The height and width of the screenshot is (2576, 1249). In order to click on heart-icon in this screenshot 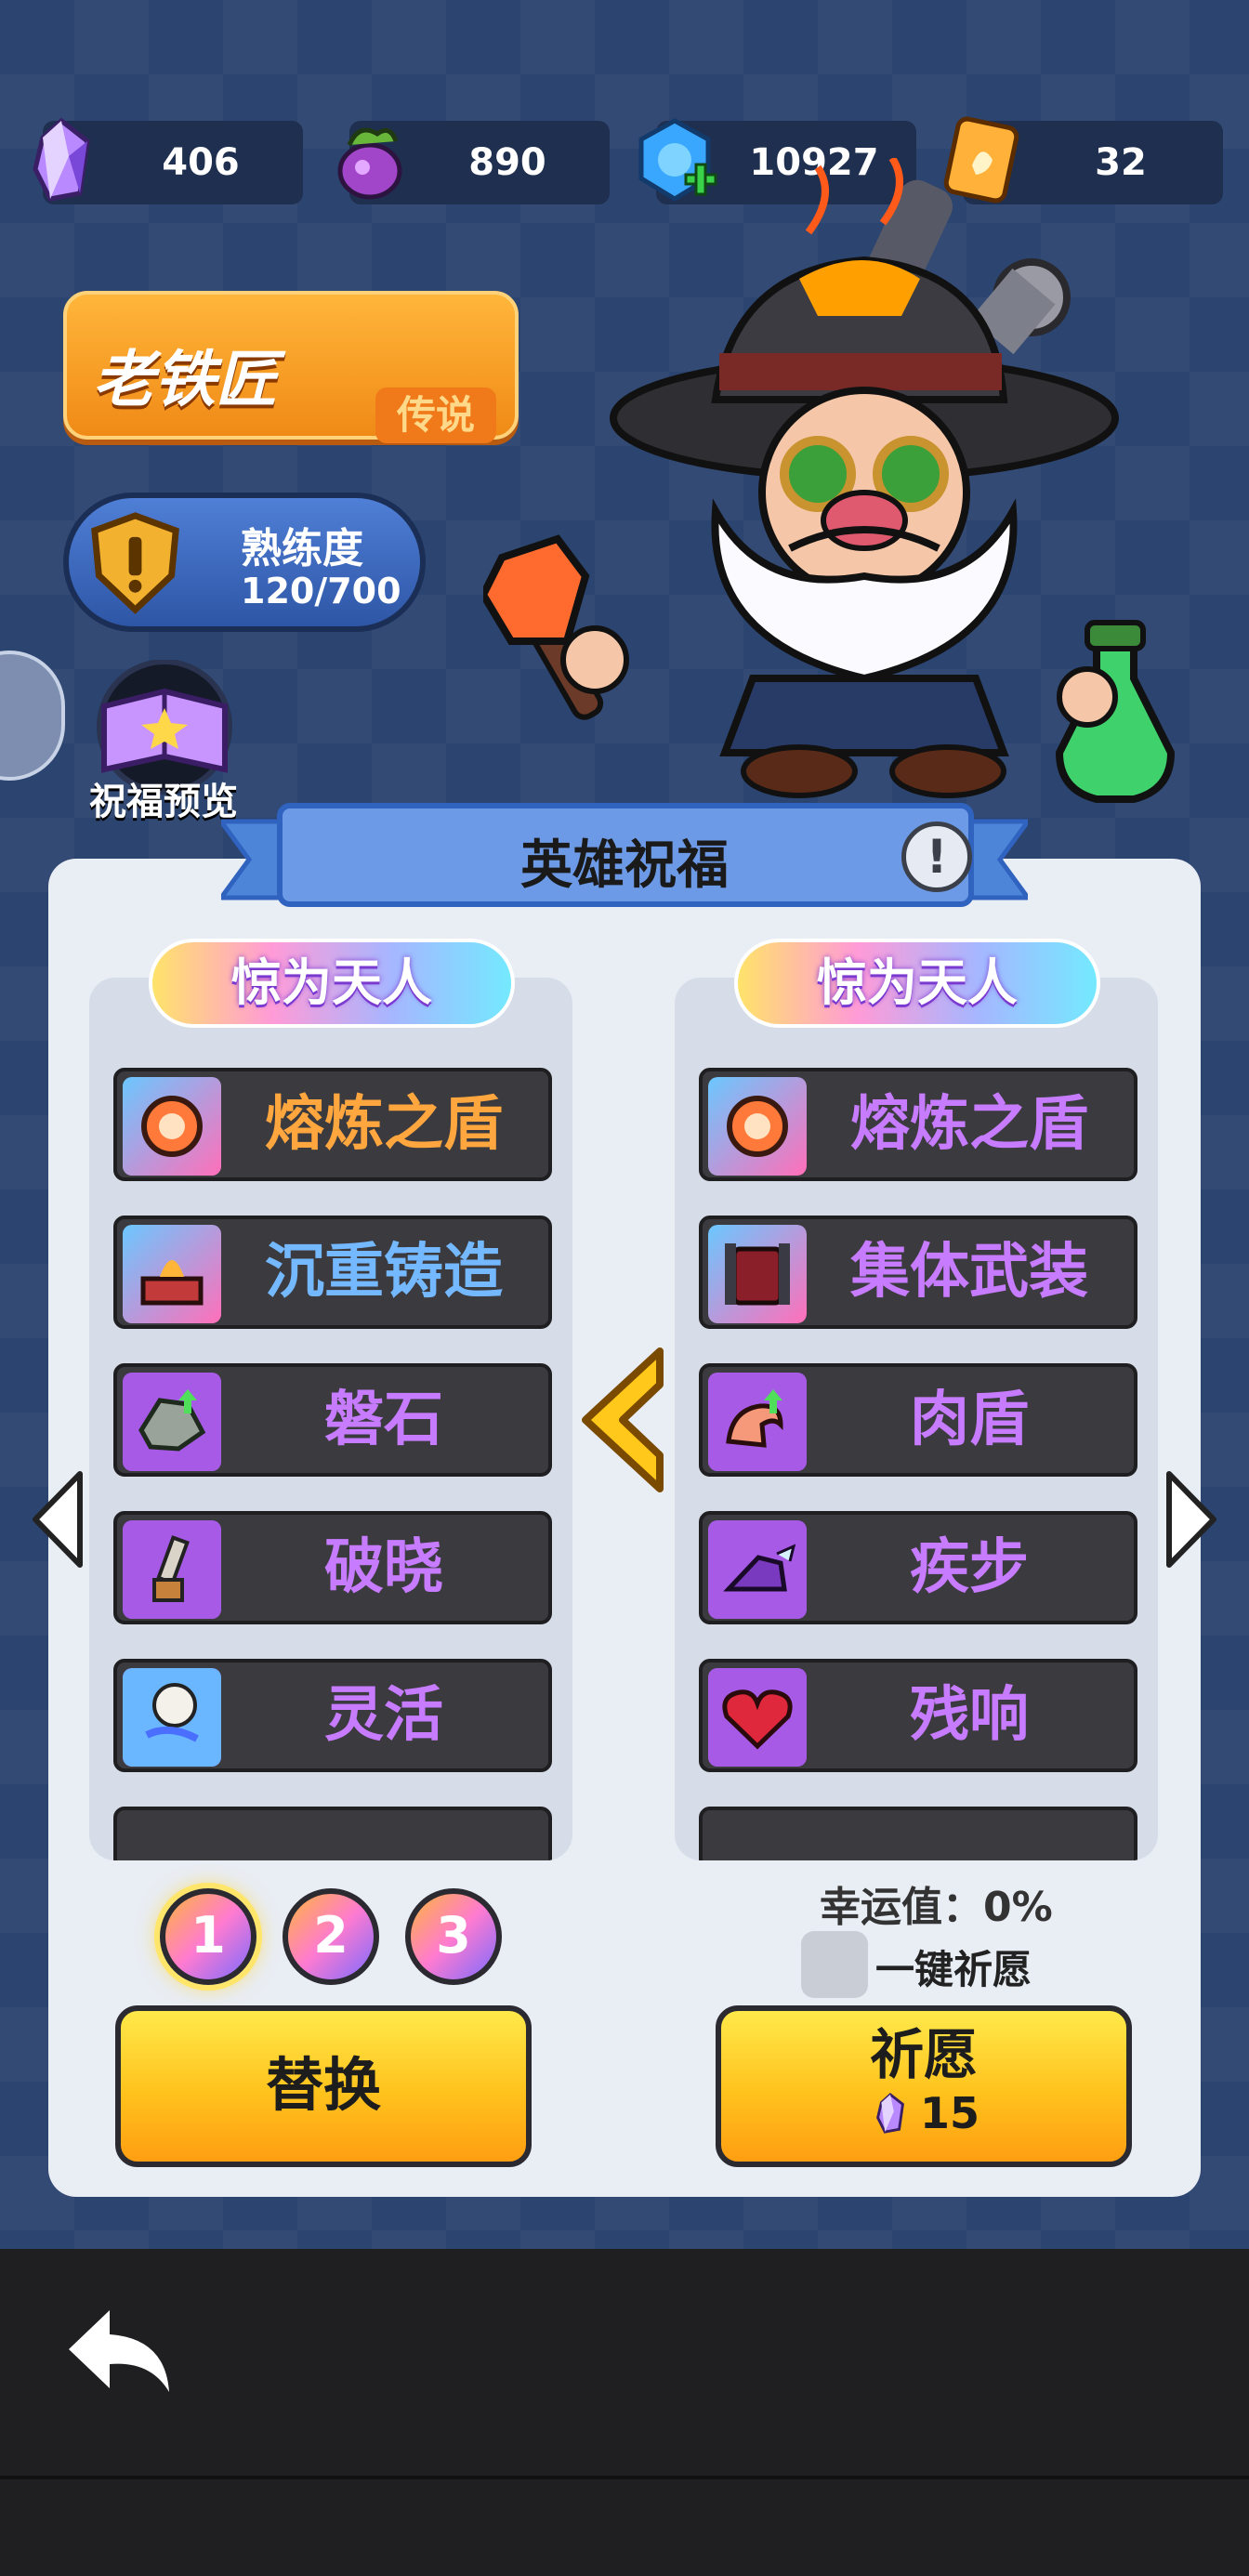, I will do `click(757, 1717)`.